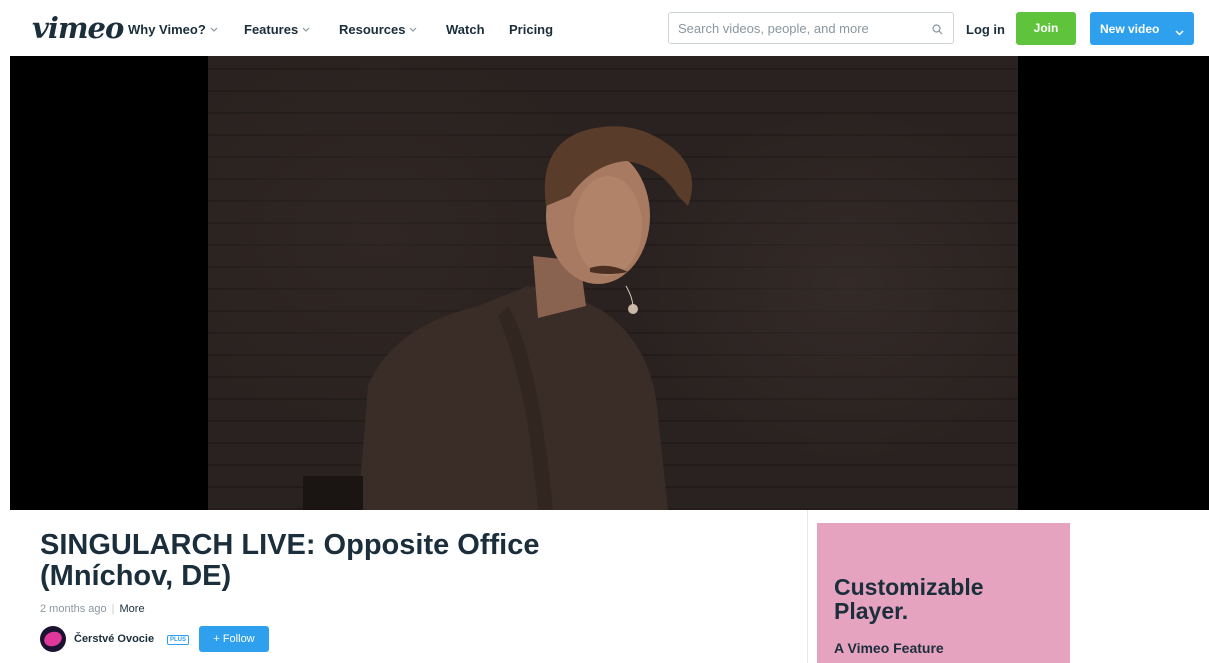 The image size is (1209, 663). What do you see at coordinates (798, 28) in the screenshot?
I see `search-input` at bounding box center [798, 28].